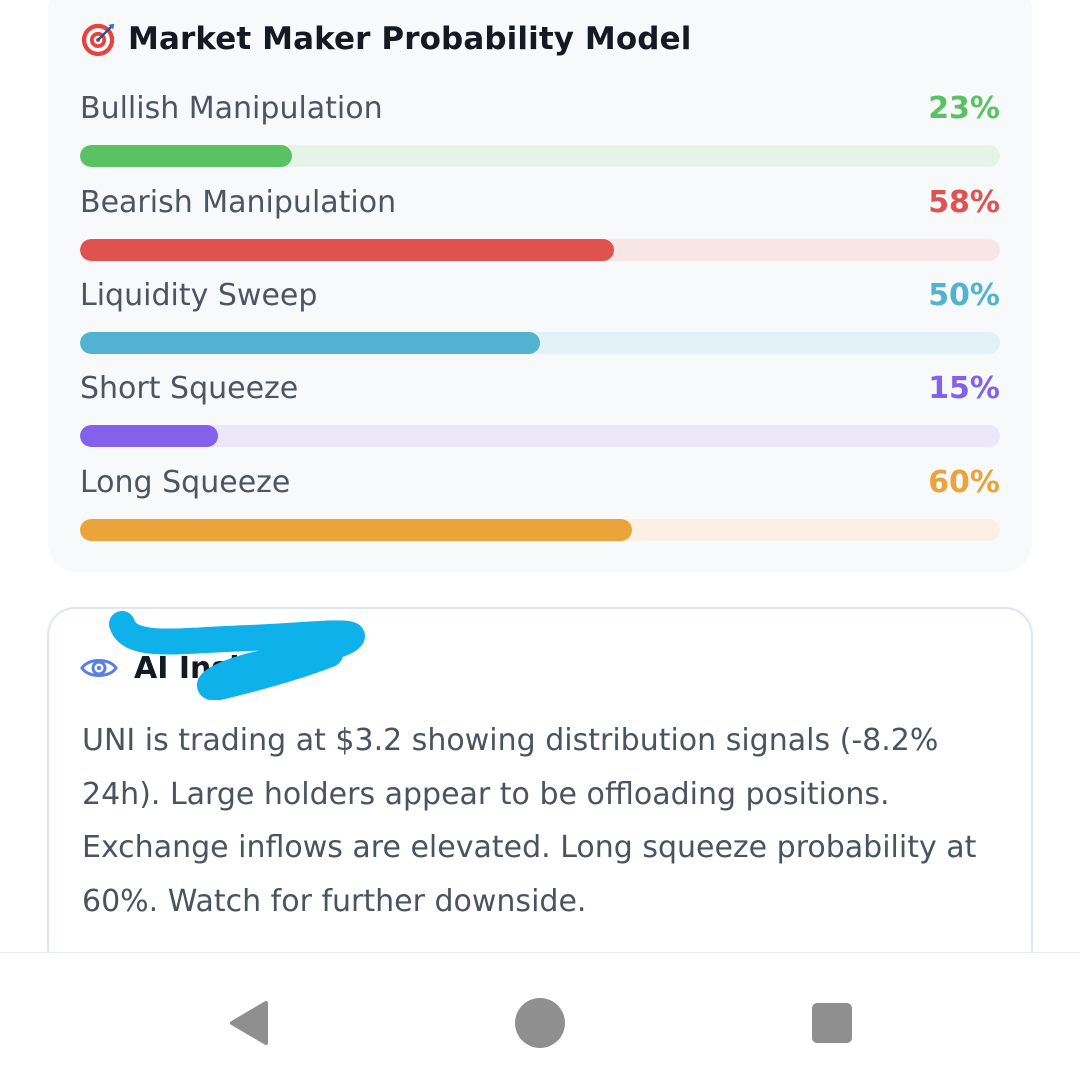  Describe the element at coordinates (410, 39) in the screenshot. I see `card-title: Market Maker Probability Model` at that location.